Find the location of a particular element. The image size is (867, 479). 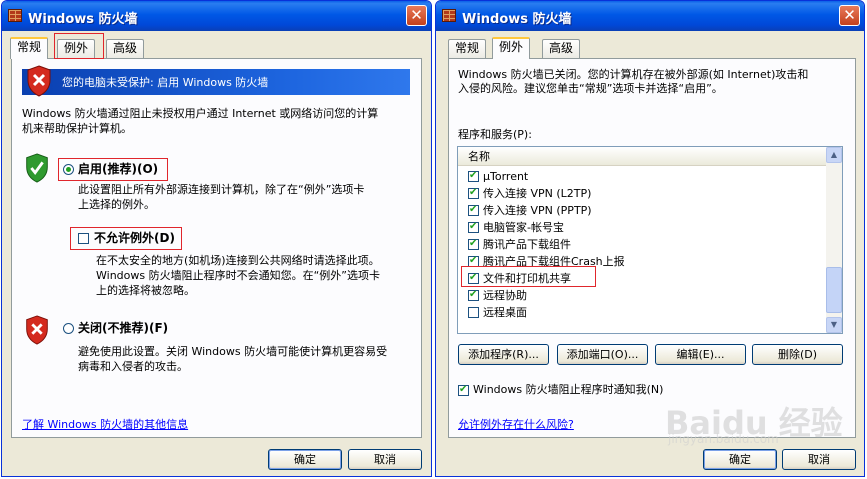

no-exceptions-desc-3: 上的选择将被忽略。 is located at coordinates (145, 290).